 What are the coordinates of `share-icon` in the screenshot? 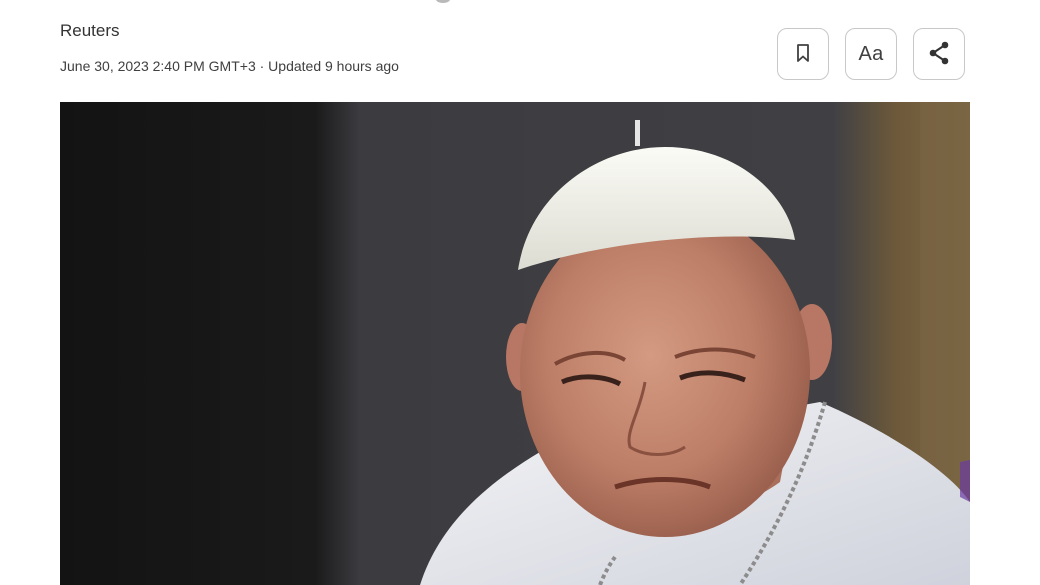 It's located at (939, 54).